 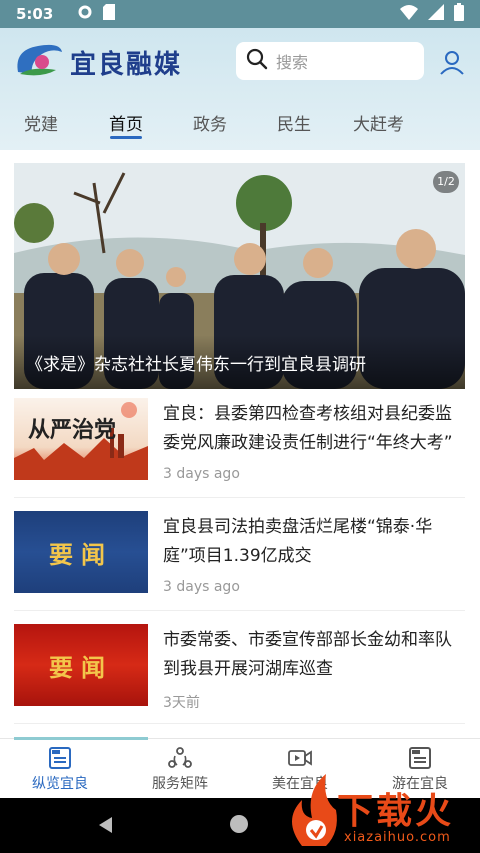 What do you see at coordinates (126, 64) in the screenshot?
I see `logo-title: 宜良融媒` at bounding box center [126, 64].